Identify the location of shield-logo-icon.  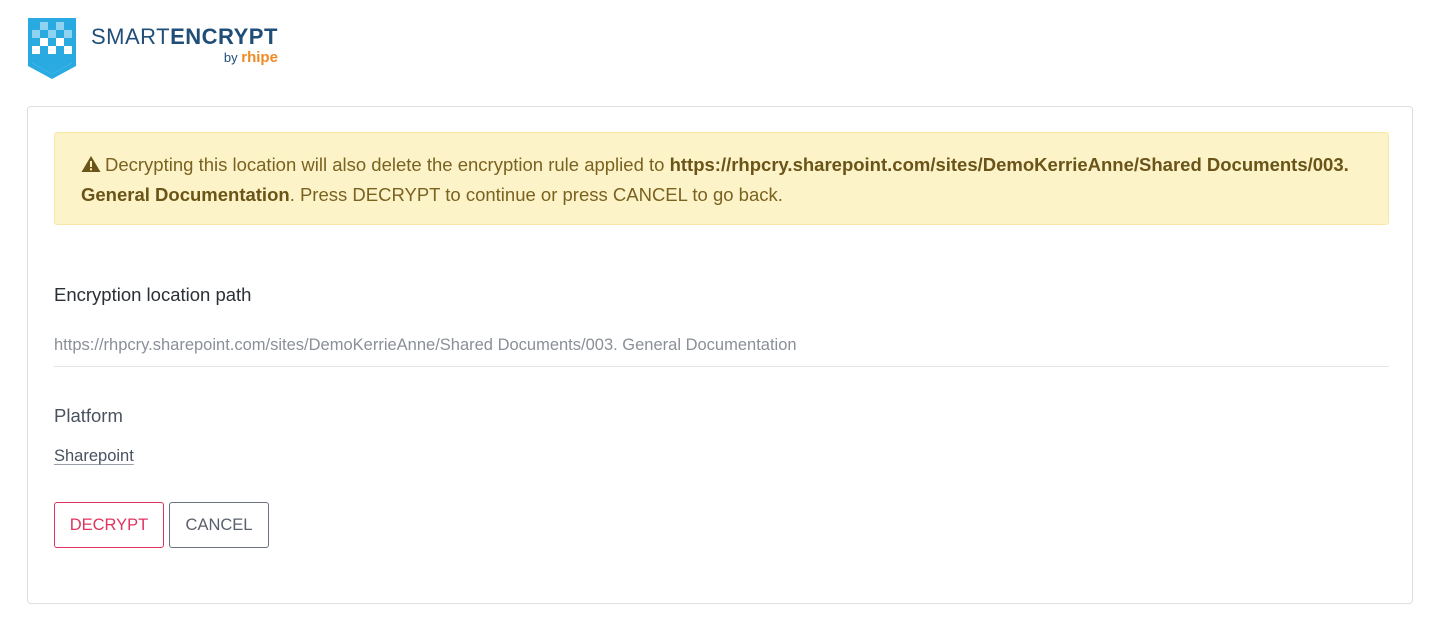
(52, 48).